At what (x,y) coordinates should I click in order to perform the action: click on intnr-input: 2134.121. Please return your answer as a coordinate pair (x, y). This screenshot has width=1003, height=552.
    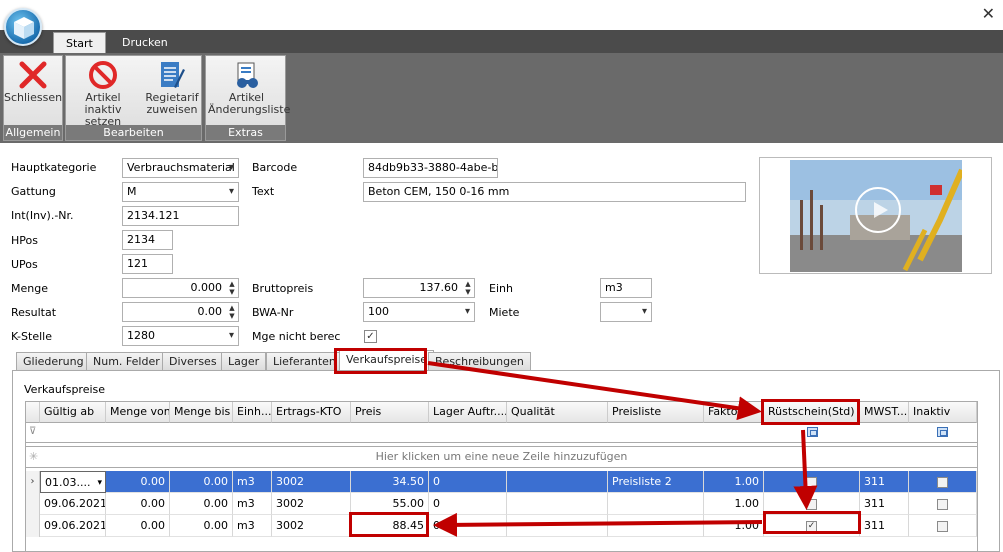
    Looking at the image, I should click on (180, 216).